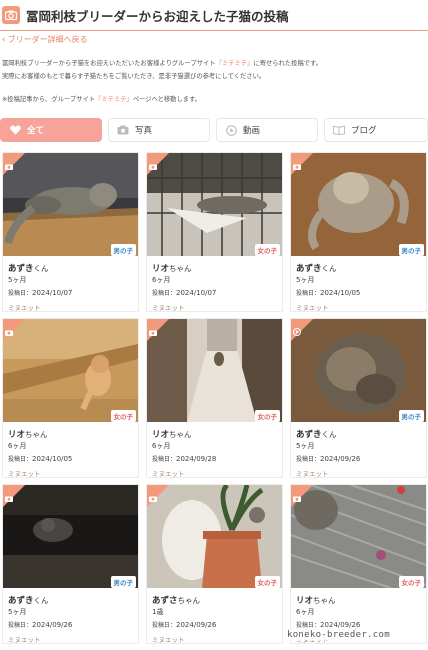  What do you see at coordinates (214, 30) in the screenshot?
I see `header-divider` at bounding box center [214, 30].